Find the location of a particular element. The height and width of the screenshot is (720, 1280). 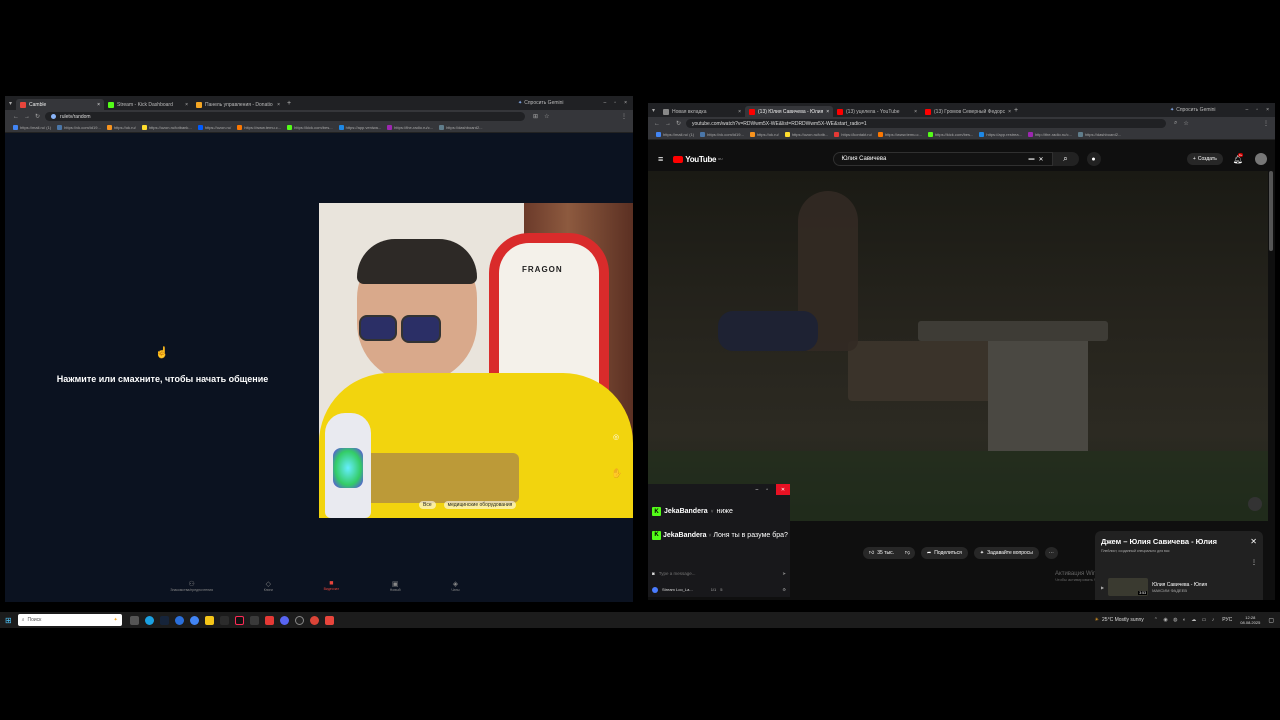

ask-button: ✦ Задавайте вопросы is located at coordinates (1006, 553).